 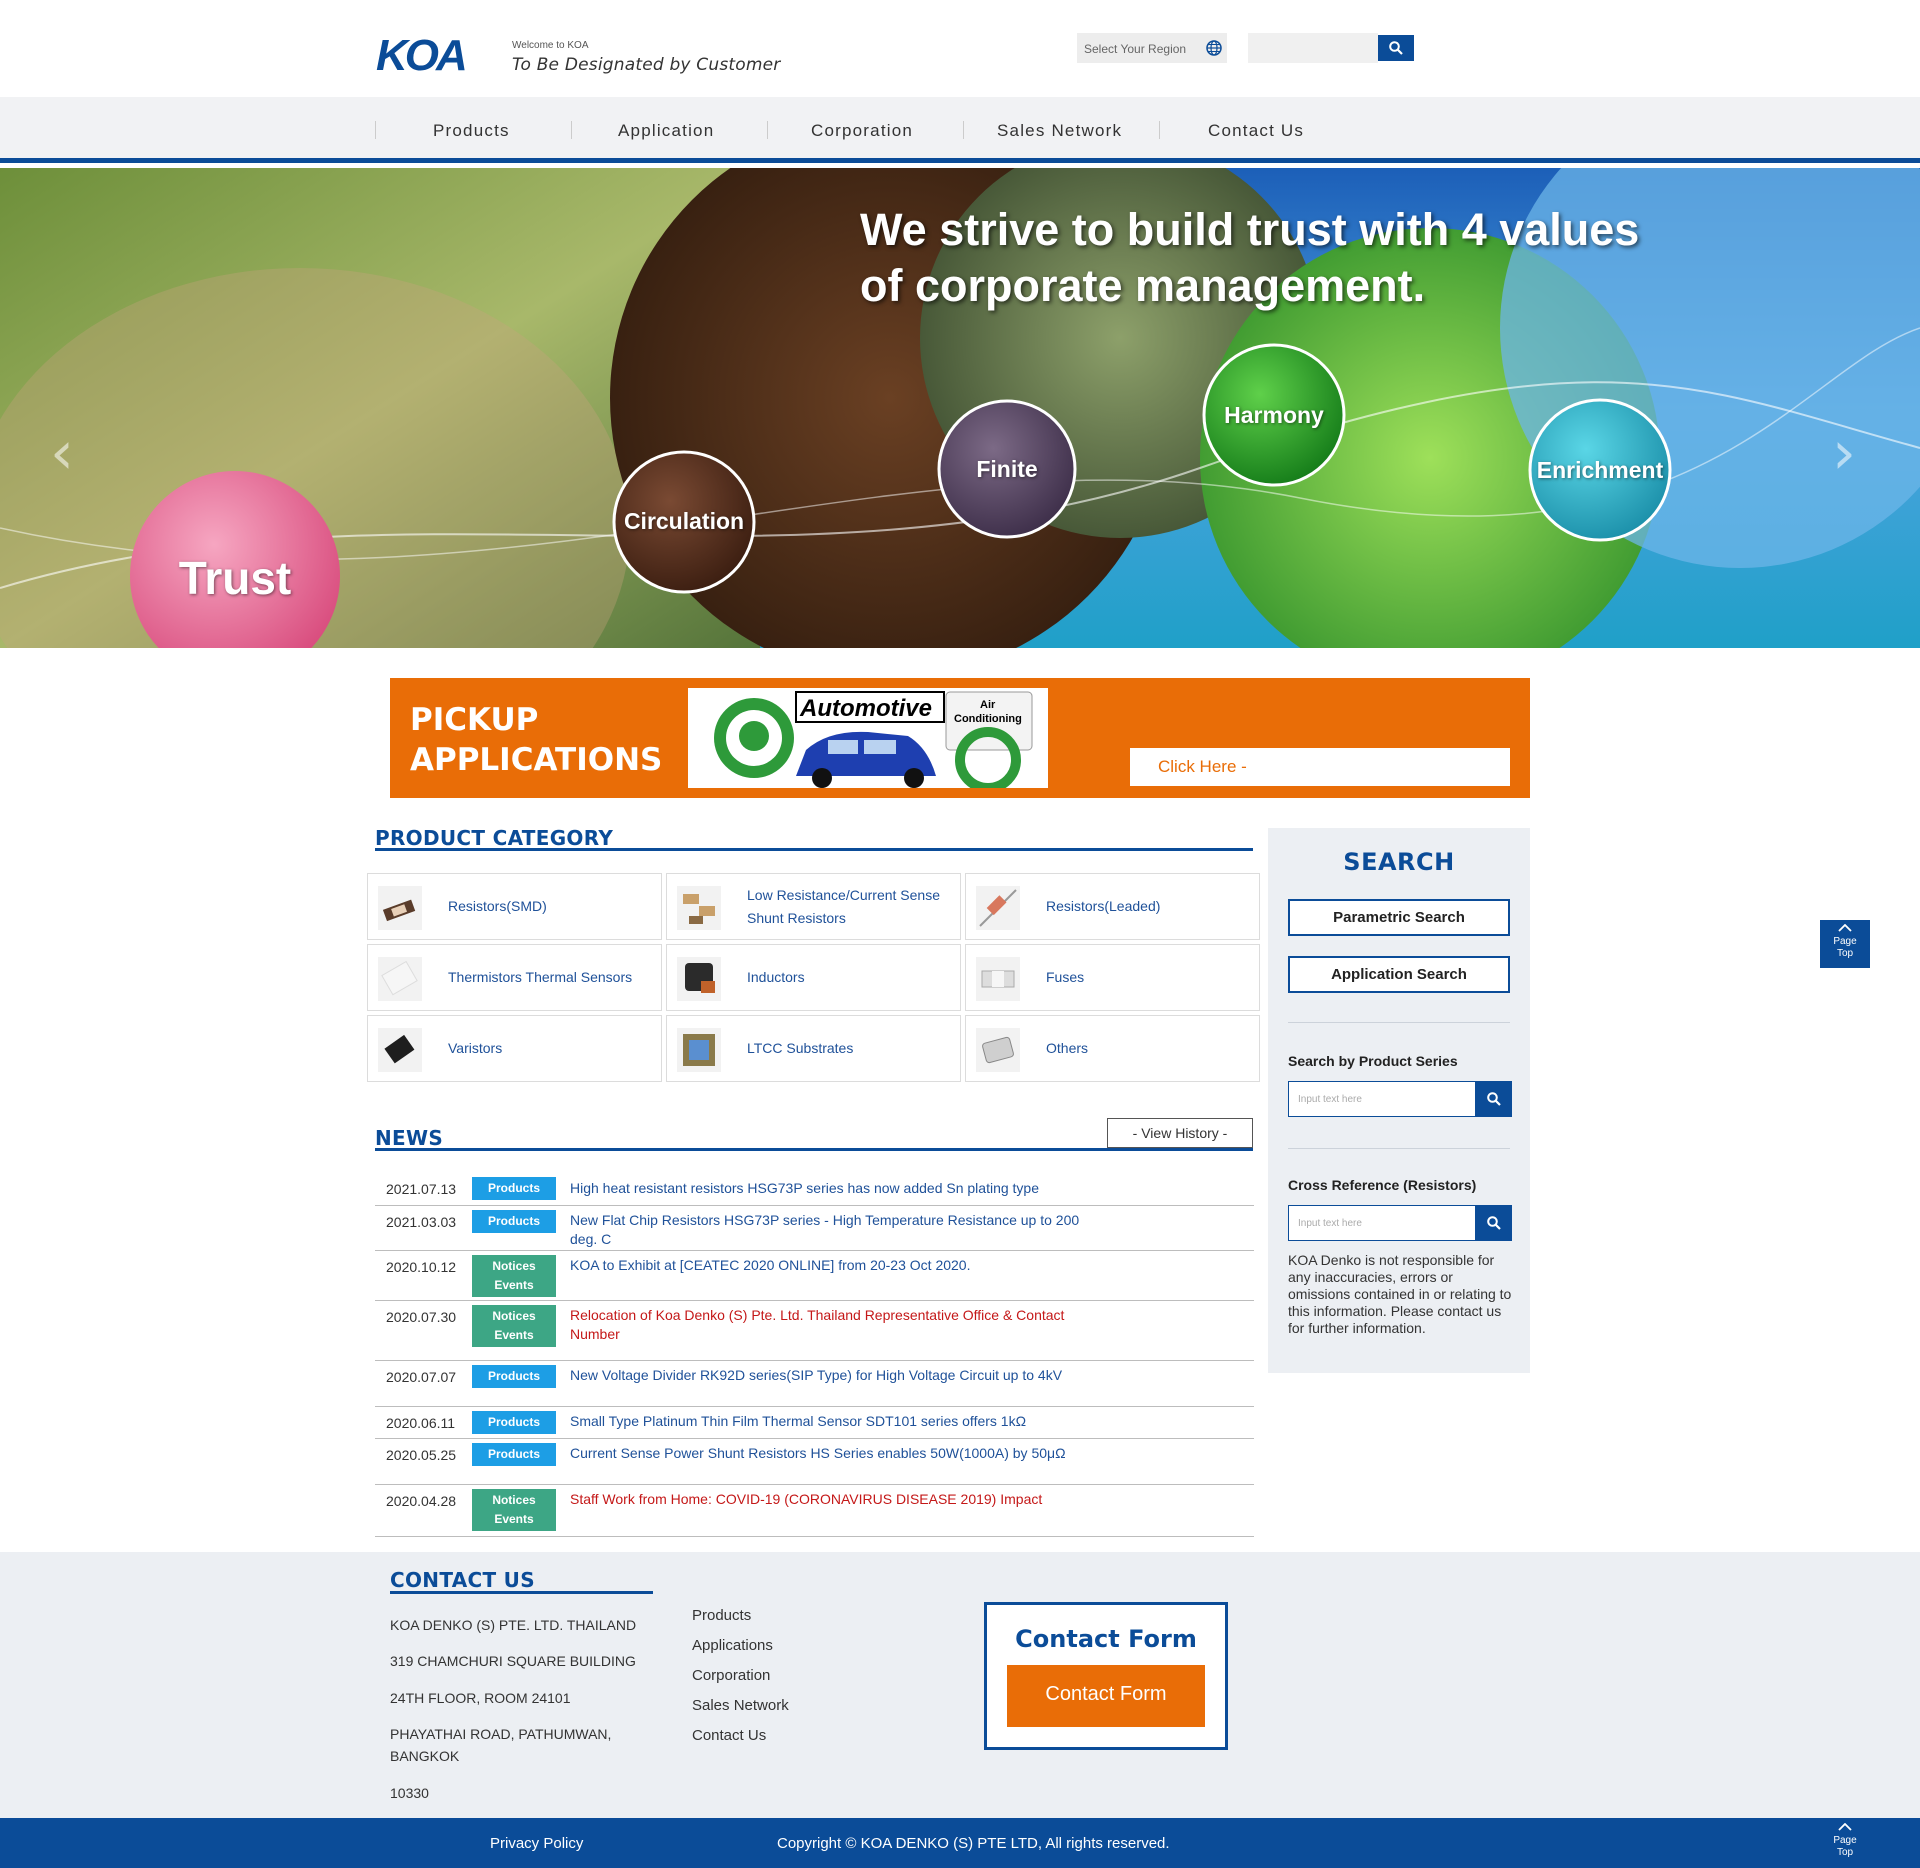 I want to click on contact-us-heading: CONTACT US, so click(x=462, y=1580).